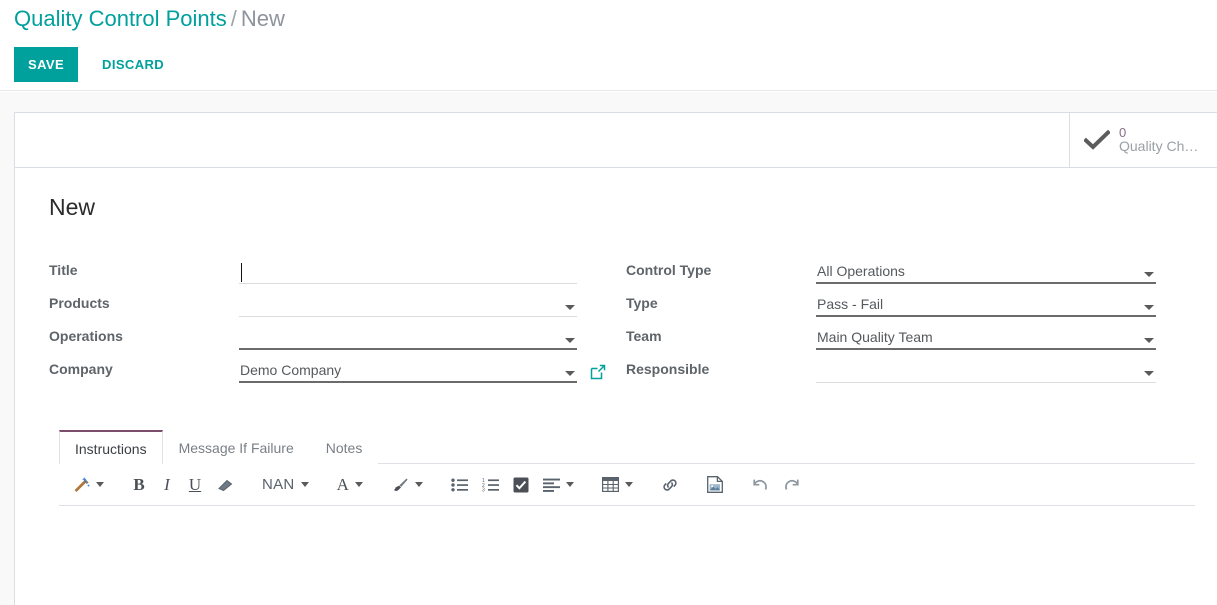 This screenshot has height=605, width=1217. I want to click on field-control-type: Control Type All Operations, so click(910, 269).